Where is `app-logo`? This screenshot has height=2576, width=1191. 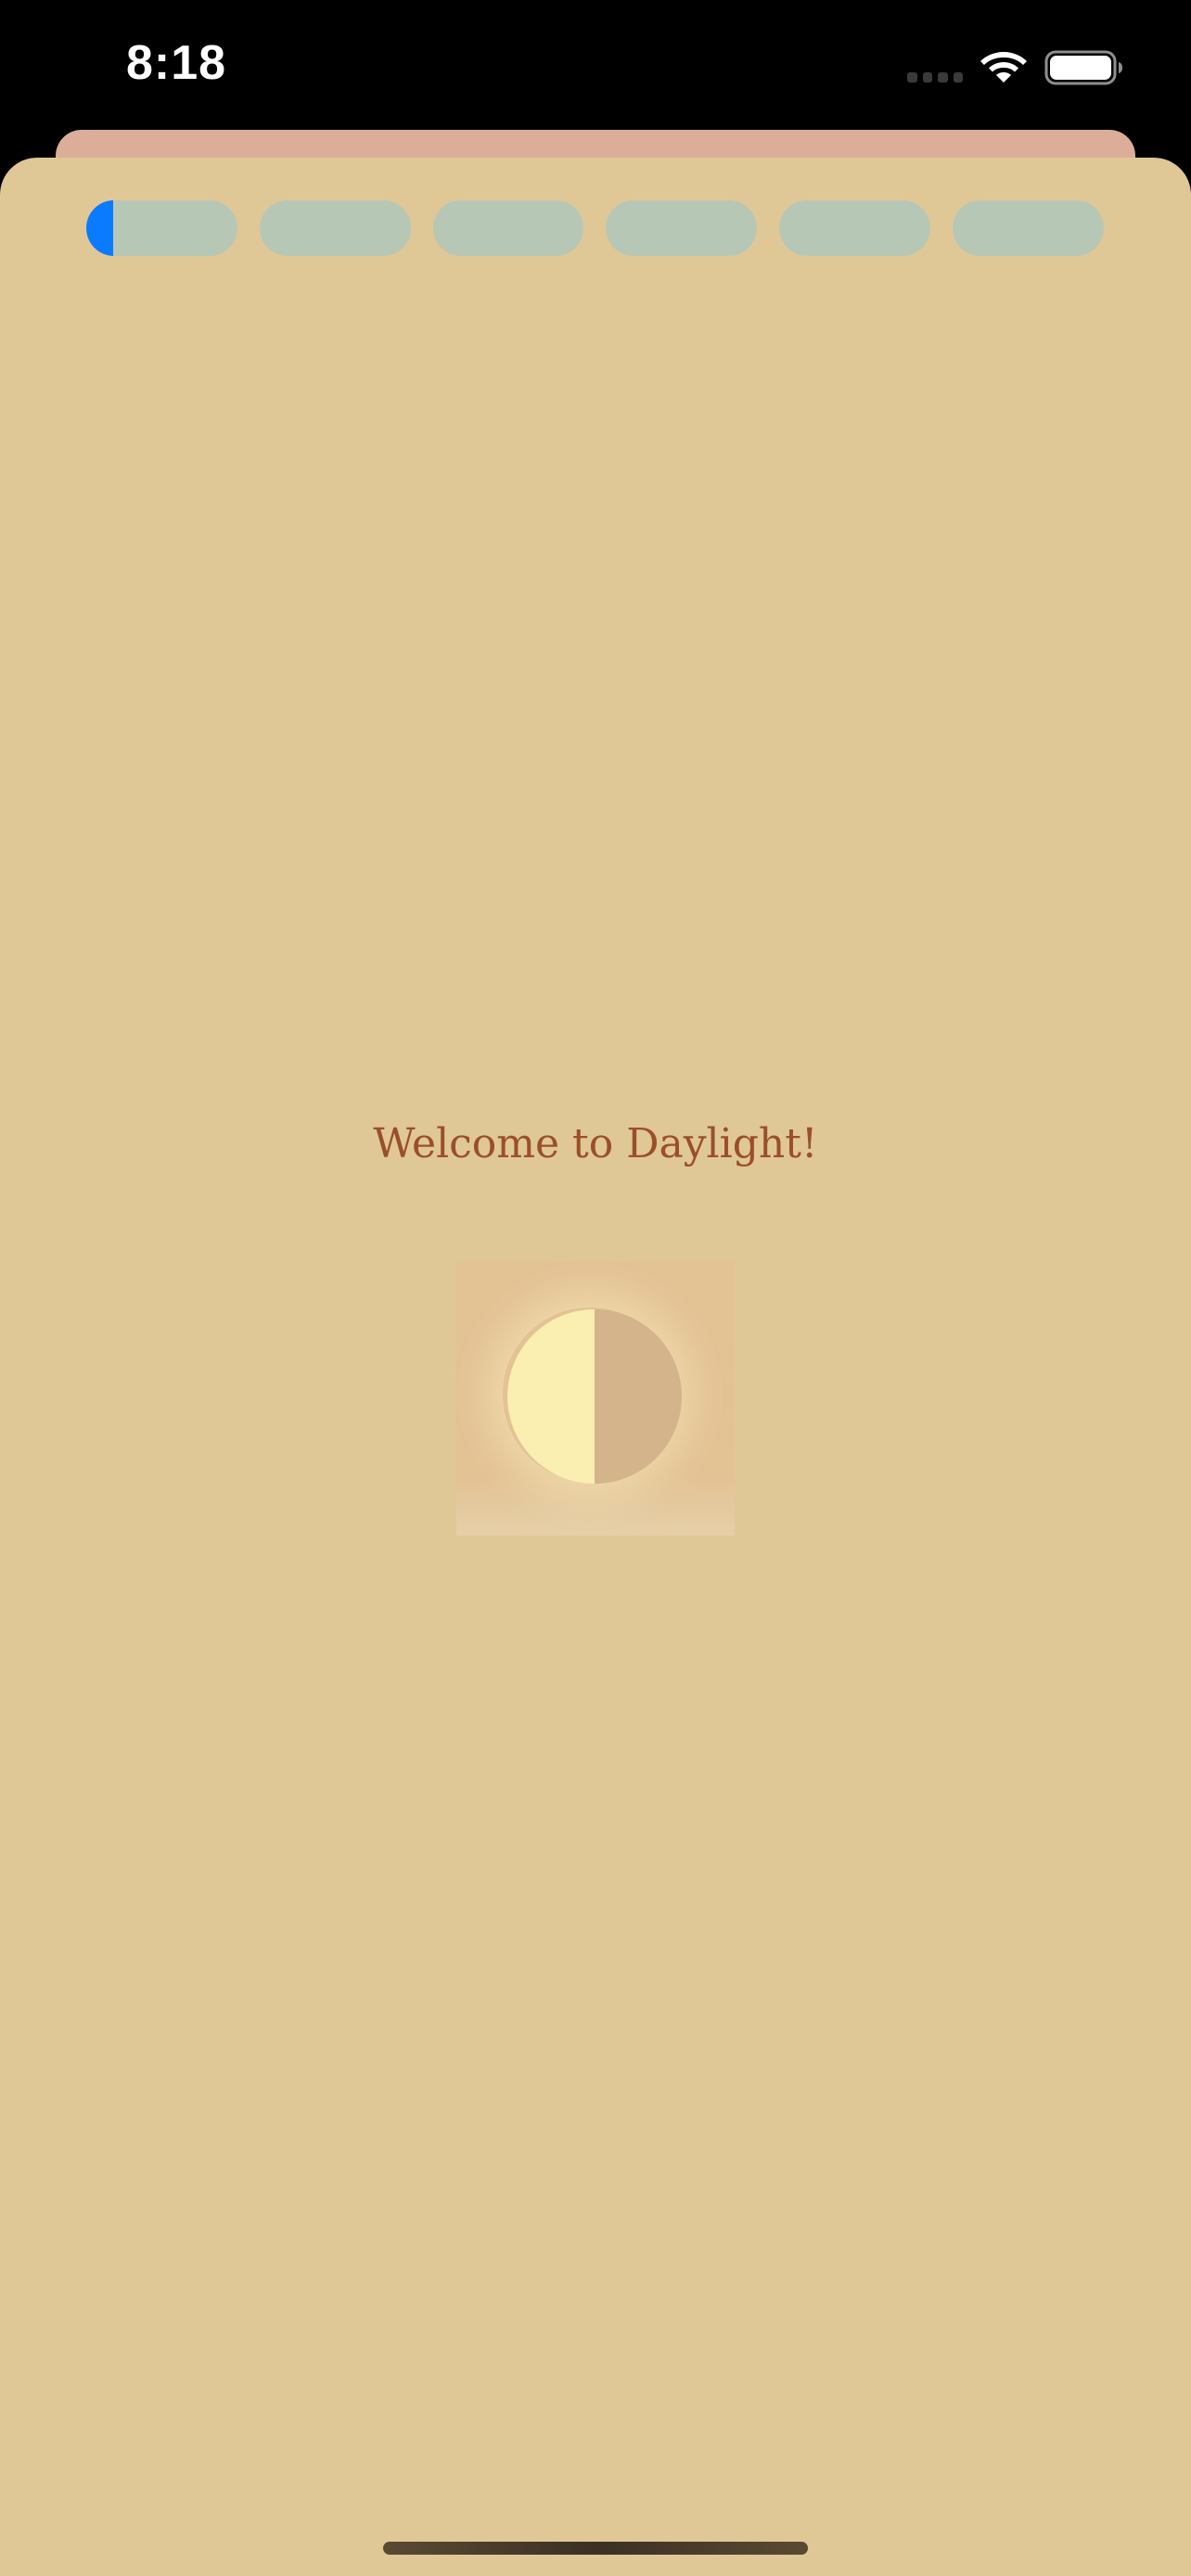
app-logo is located at coordinates (595, 1398).